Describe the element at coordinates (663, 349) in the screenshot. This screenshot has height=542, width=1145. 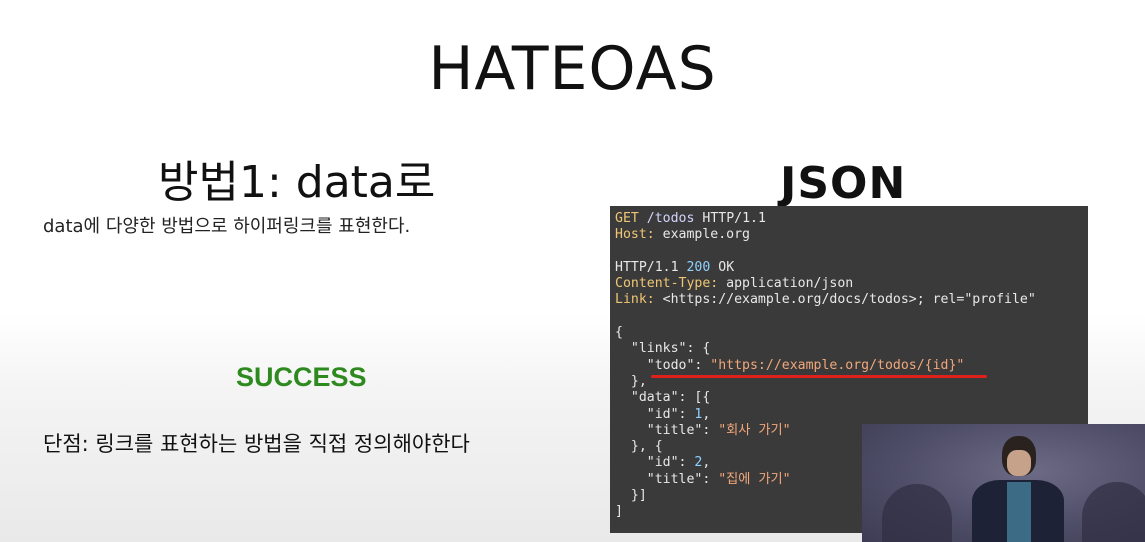
I see `links-line: "links": {` at that location.